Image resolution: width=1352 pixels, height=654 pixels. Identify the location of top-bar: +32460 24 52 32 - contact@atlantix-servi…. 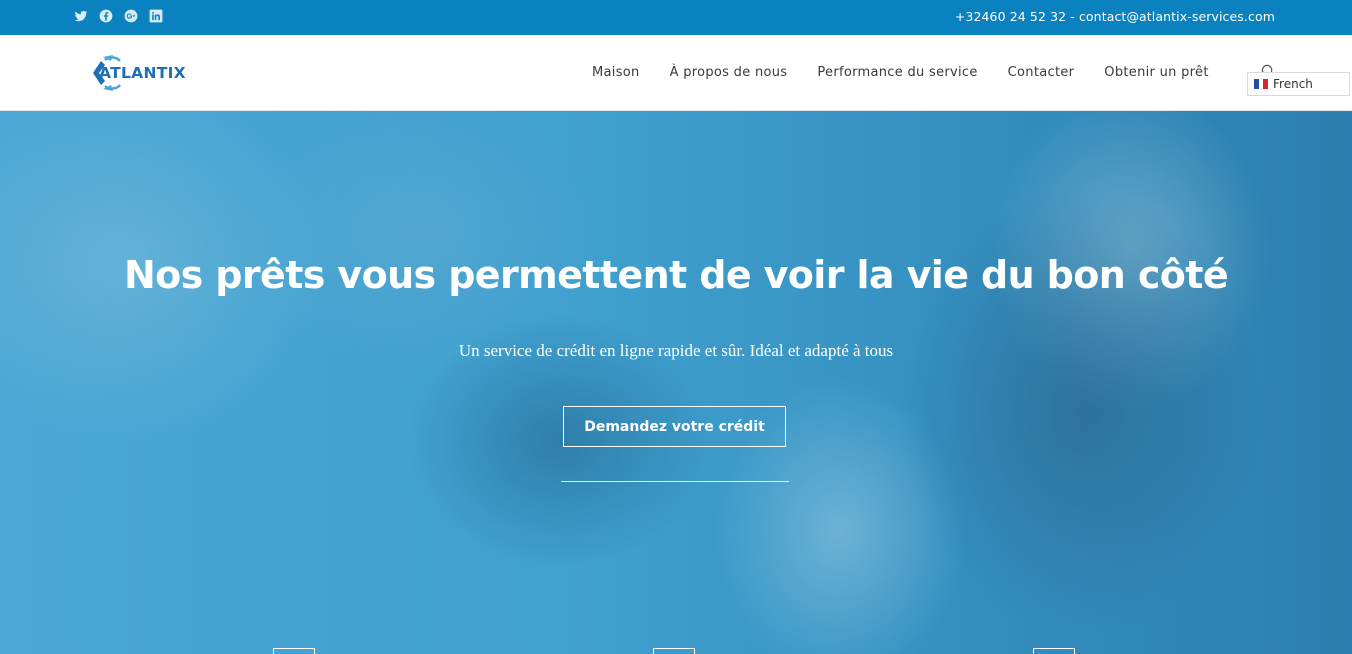
(676, 17).